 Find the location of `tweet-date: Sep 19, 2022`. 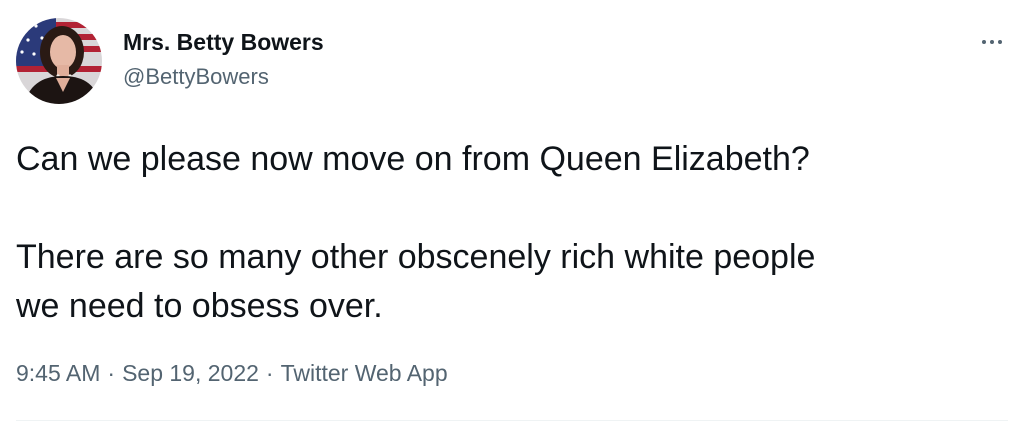

tweet-date: Sep 19, 2022 is located at coordinates (190, 373).